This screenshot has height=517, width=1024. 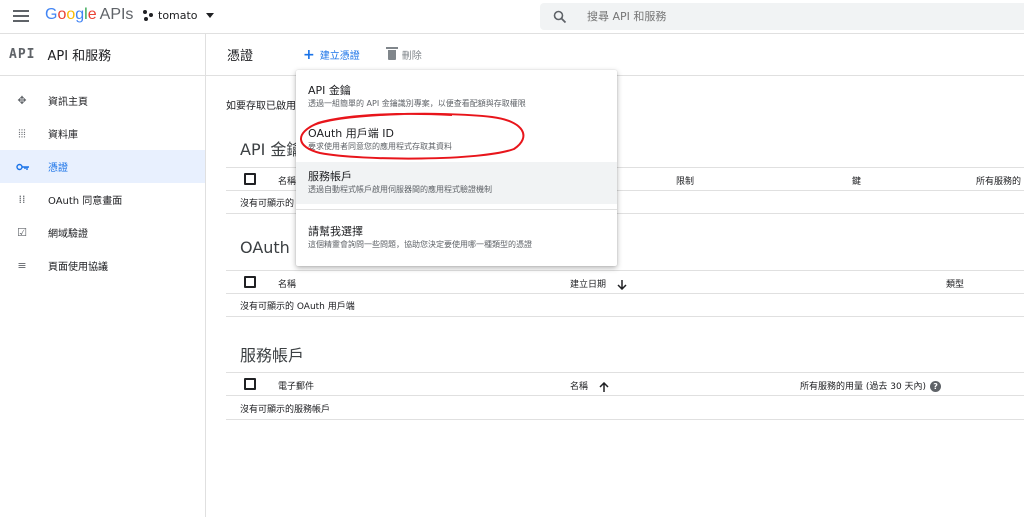 I want to click on delete-button: 刪除, so click(x=403, y=54).